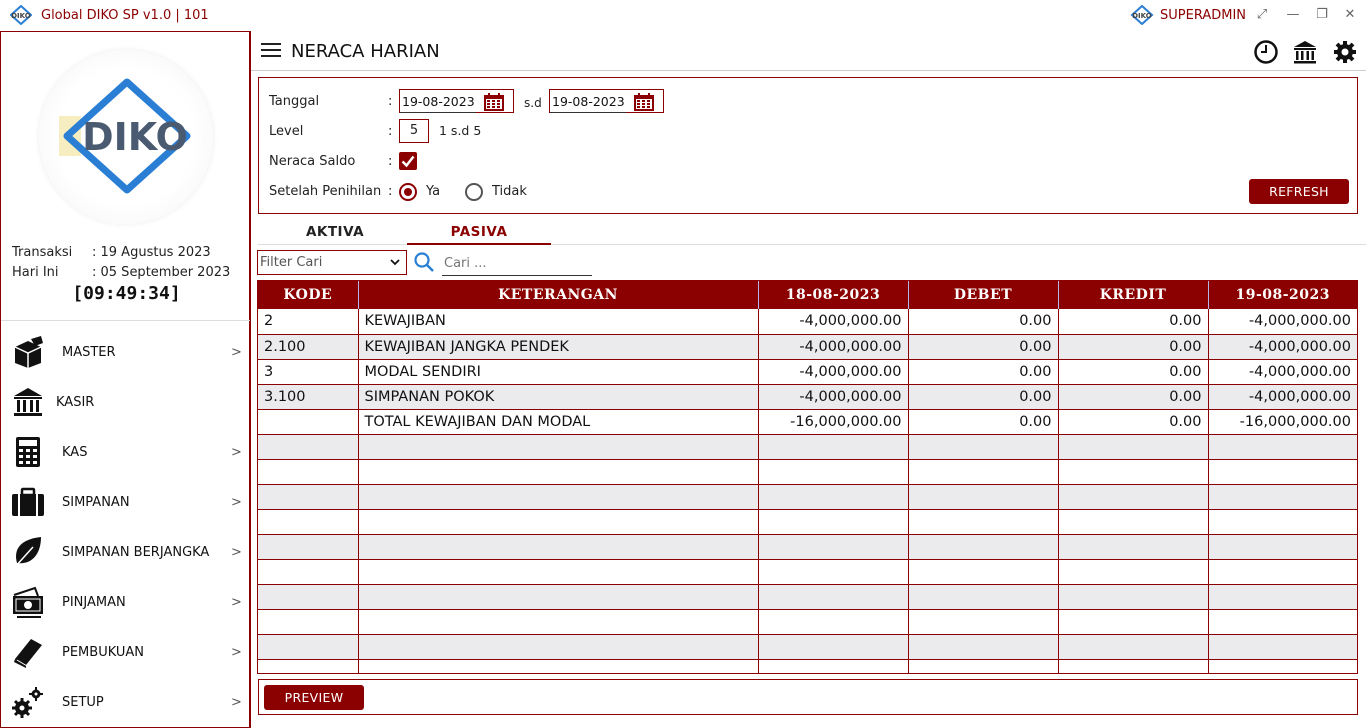 The width and height of the screenshot is (1366, 728). What do you see at coordinates (438, 112) in the screenshot?
I see `date-from-underline` at bounding box center [438, 112].